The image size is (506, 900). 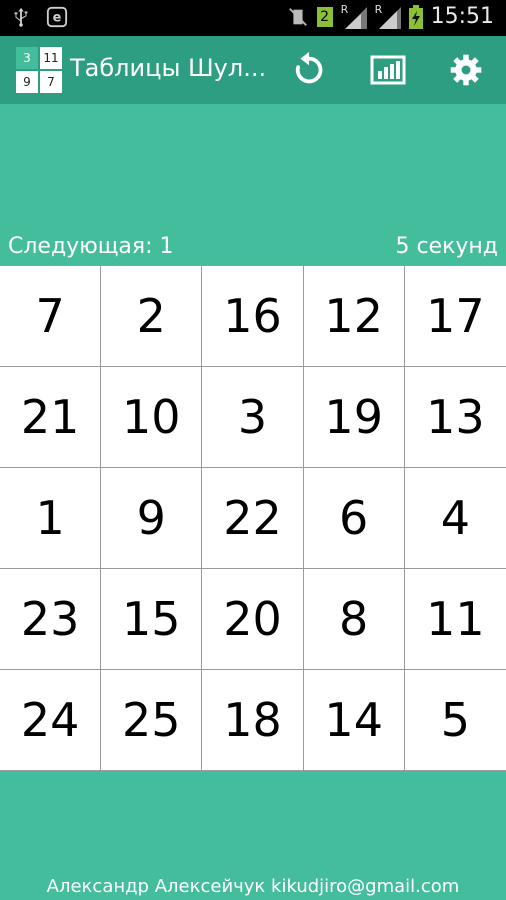 What do you see at coordinates (455, 720) in the screenshot?
I see `table-cell: 5` at bounding box center [455, 720].